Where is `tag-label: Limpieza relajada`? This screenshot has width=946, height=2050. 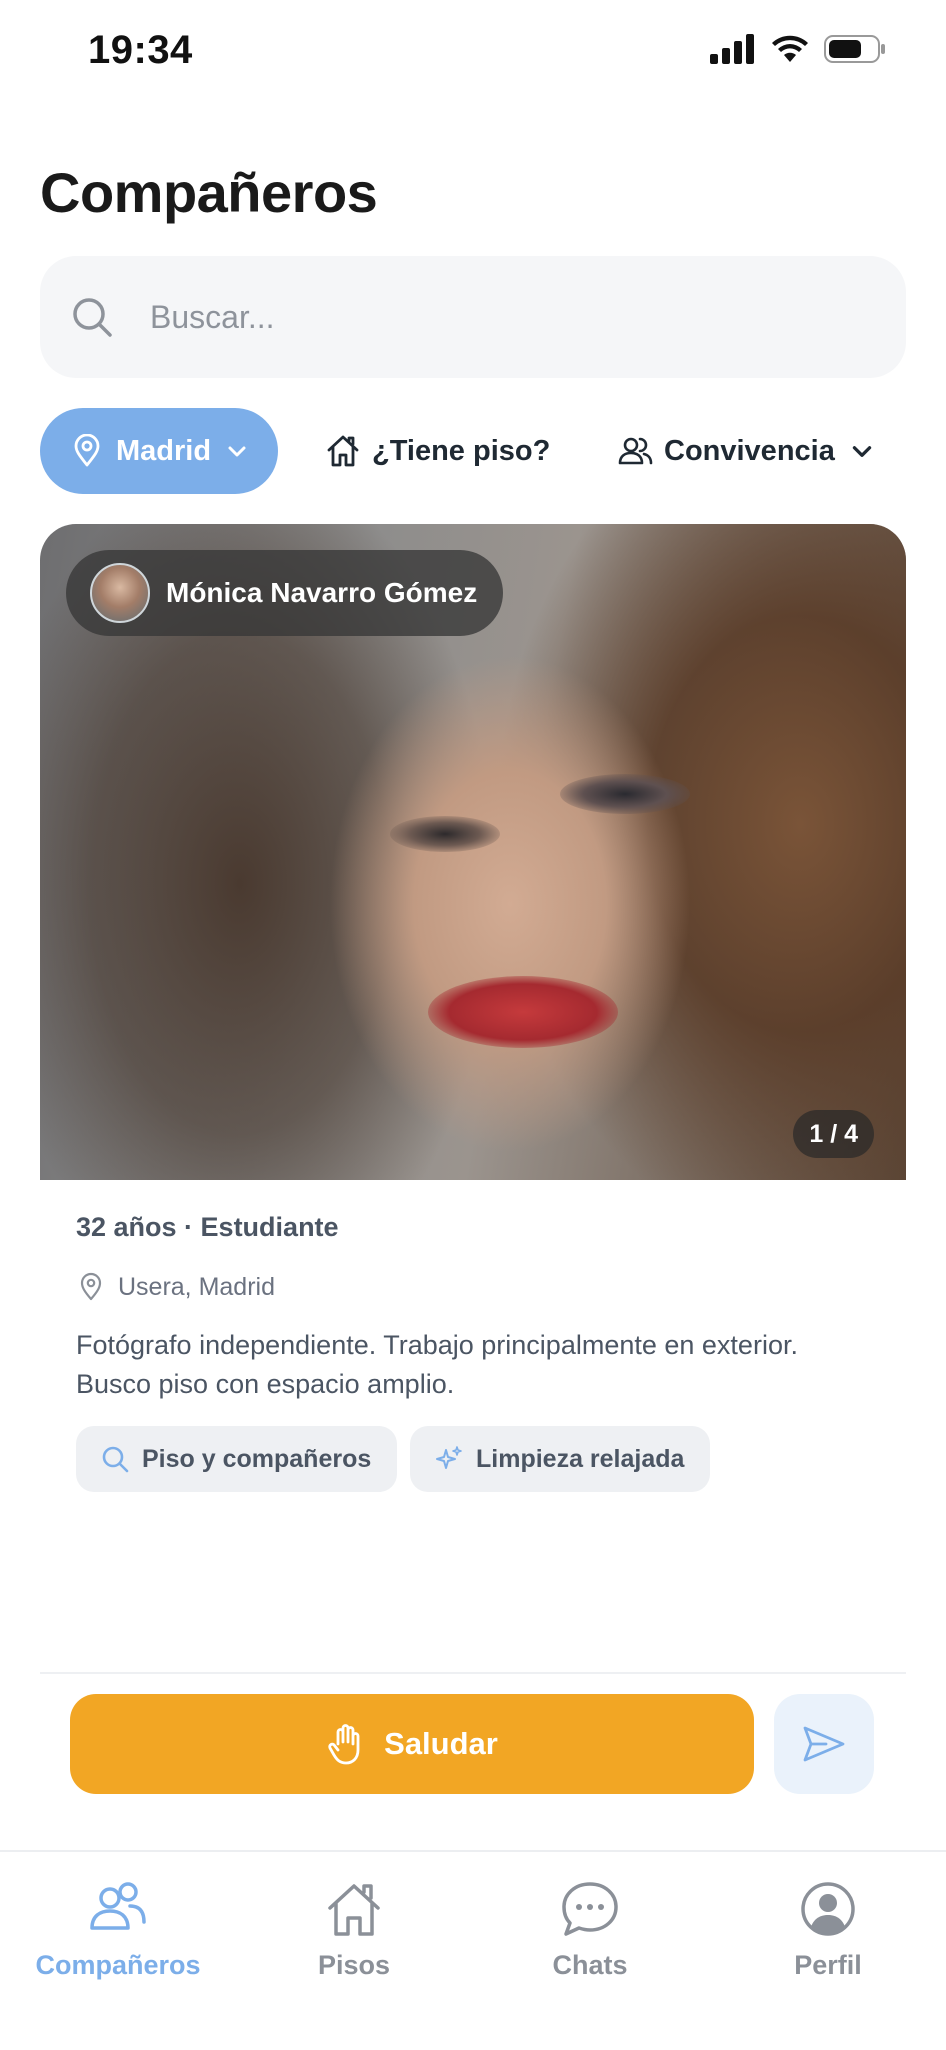
tag-label: Limpieza relajada is located at coordinates (580, 1458).